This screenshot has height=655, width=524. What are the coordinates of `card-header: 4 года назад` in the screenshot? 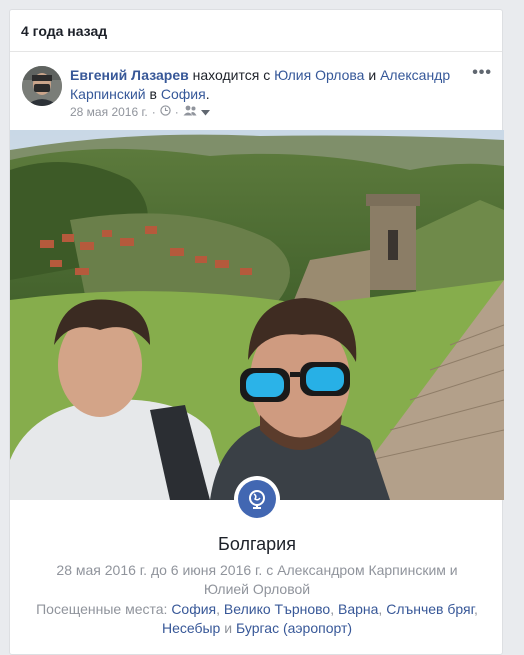 It's located at (256, 31).